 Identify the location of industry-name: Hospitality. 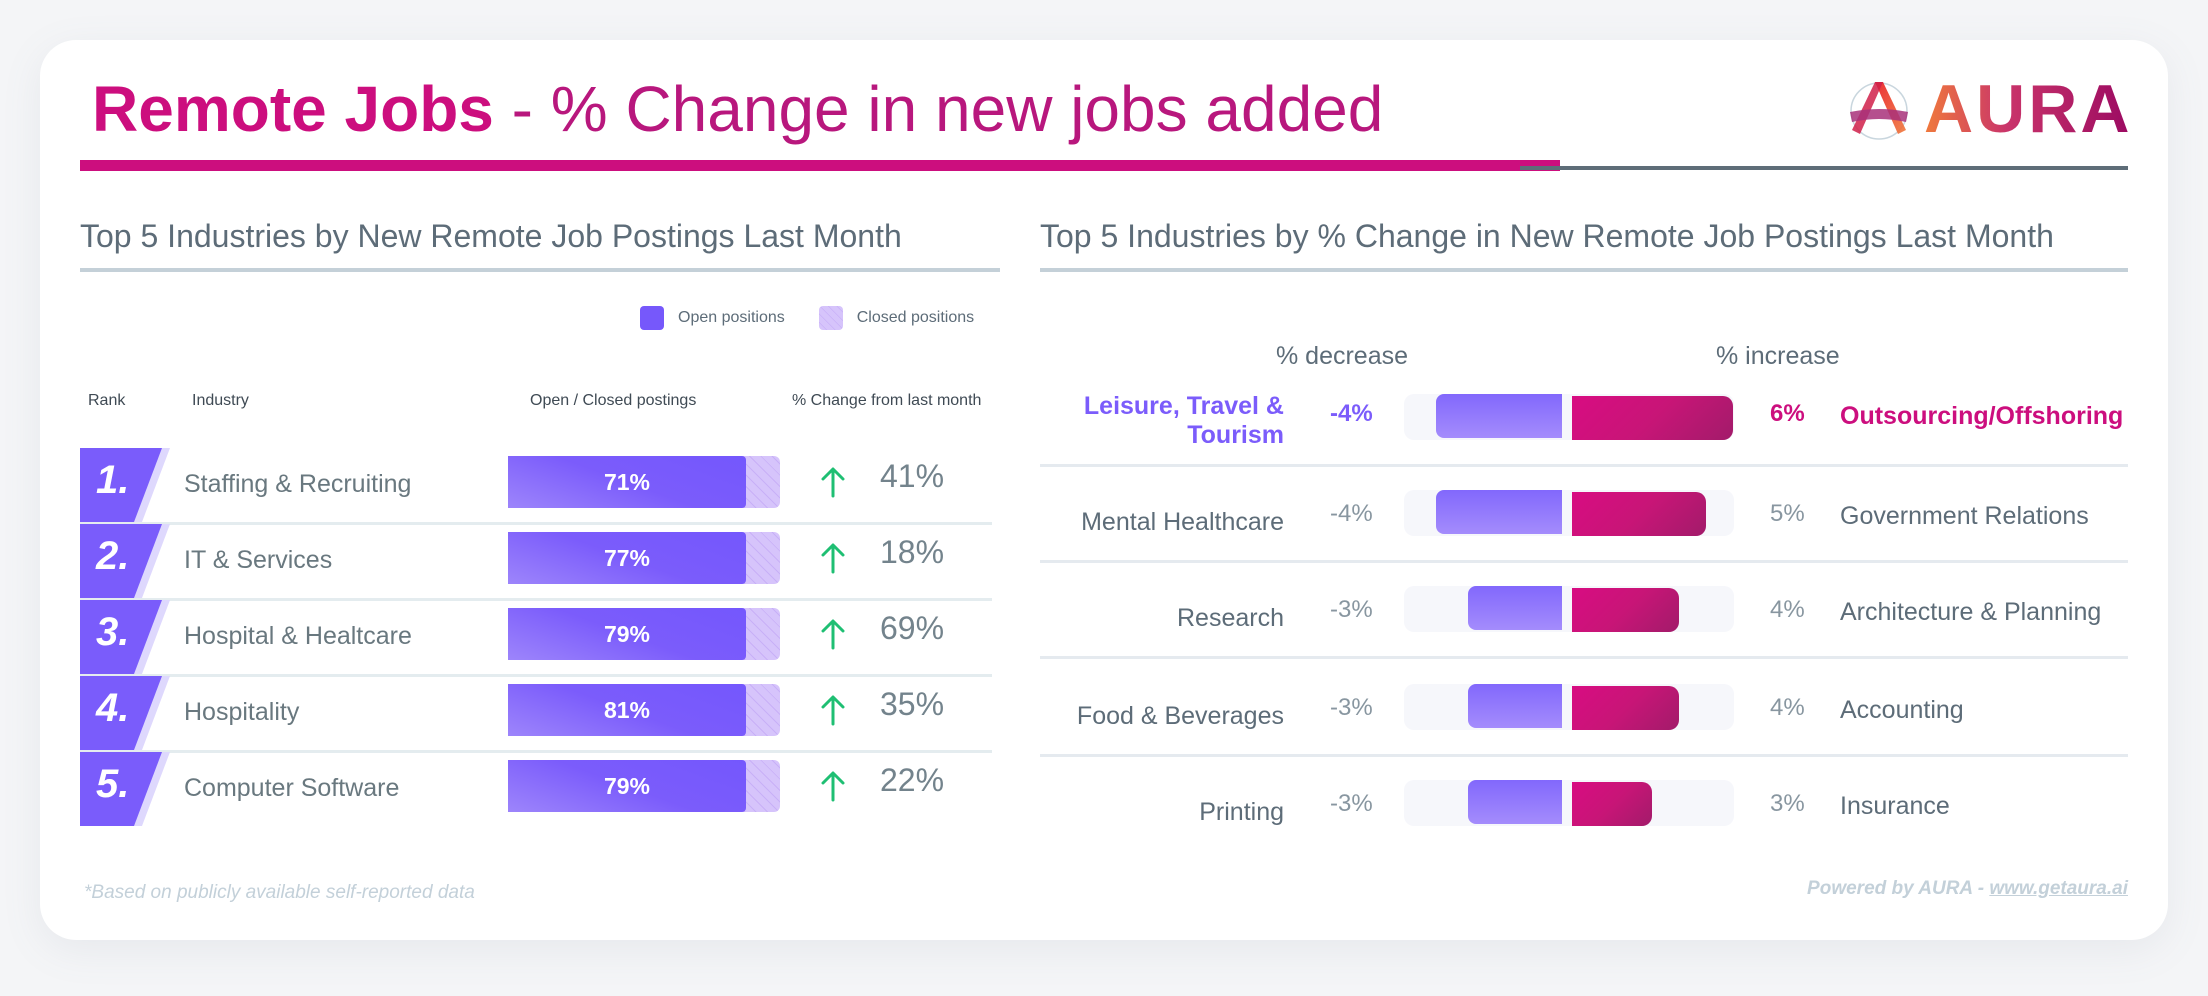
(242, 712).